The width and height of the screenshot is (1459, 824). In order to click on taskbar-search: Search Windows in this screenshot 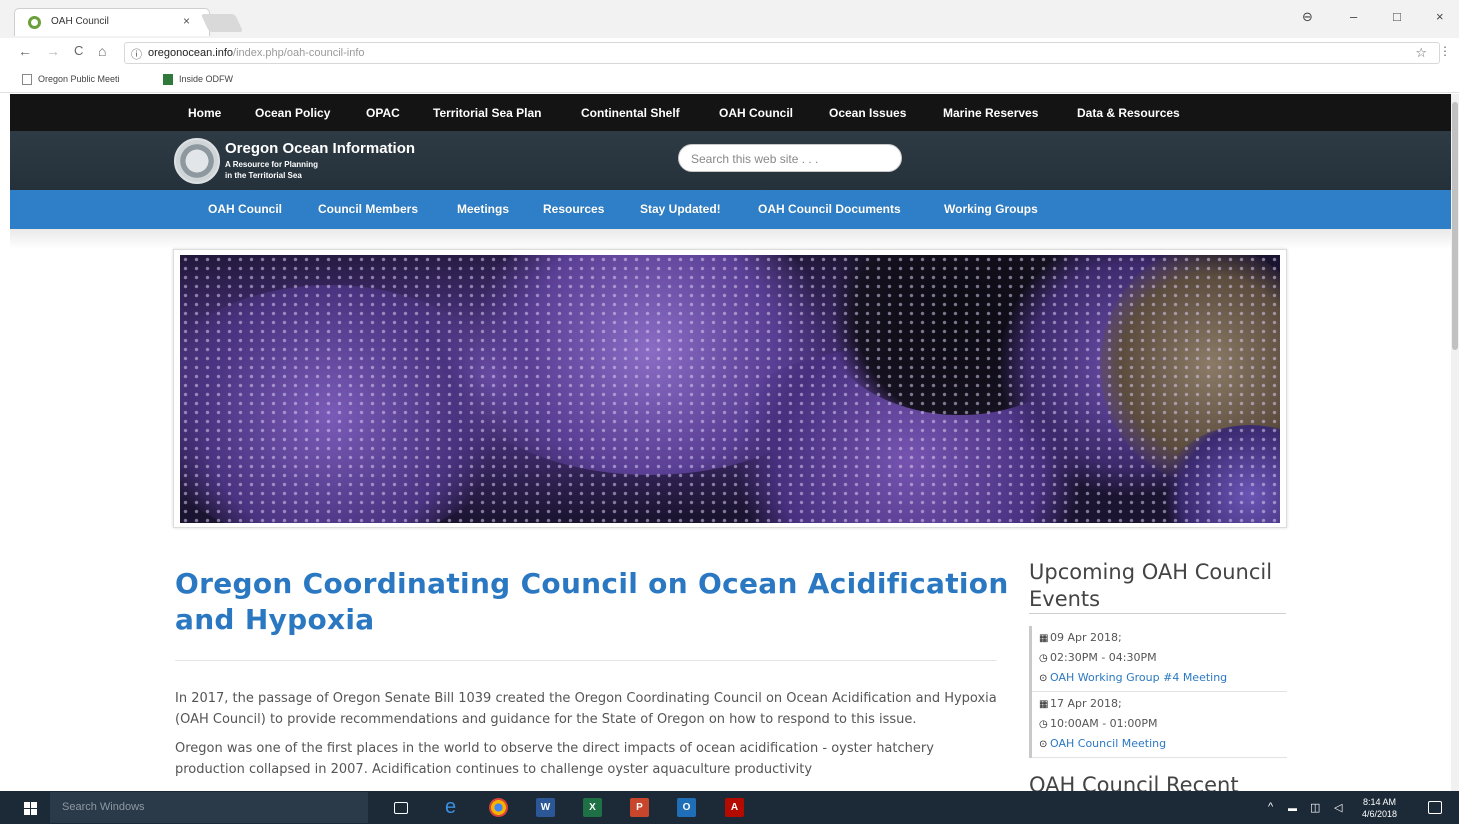, I will do `click(209, 807)`.